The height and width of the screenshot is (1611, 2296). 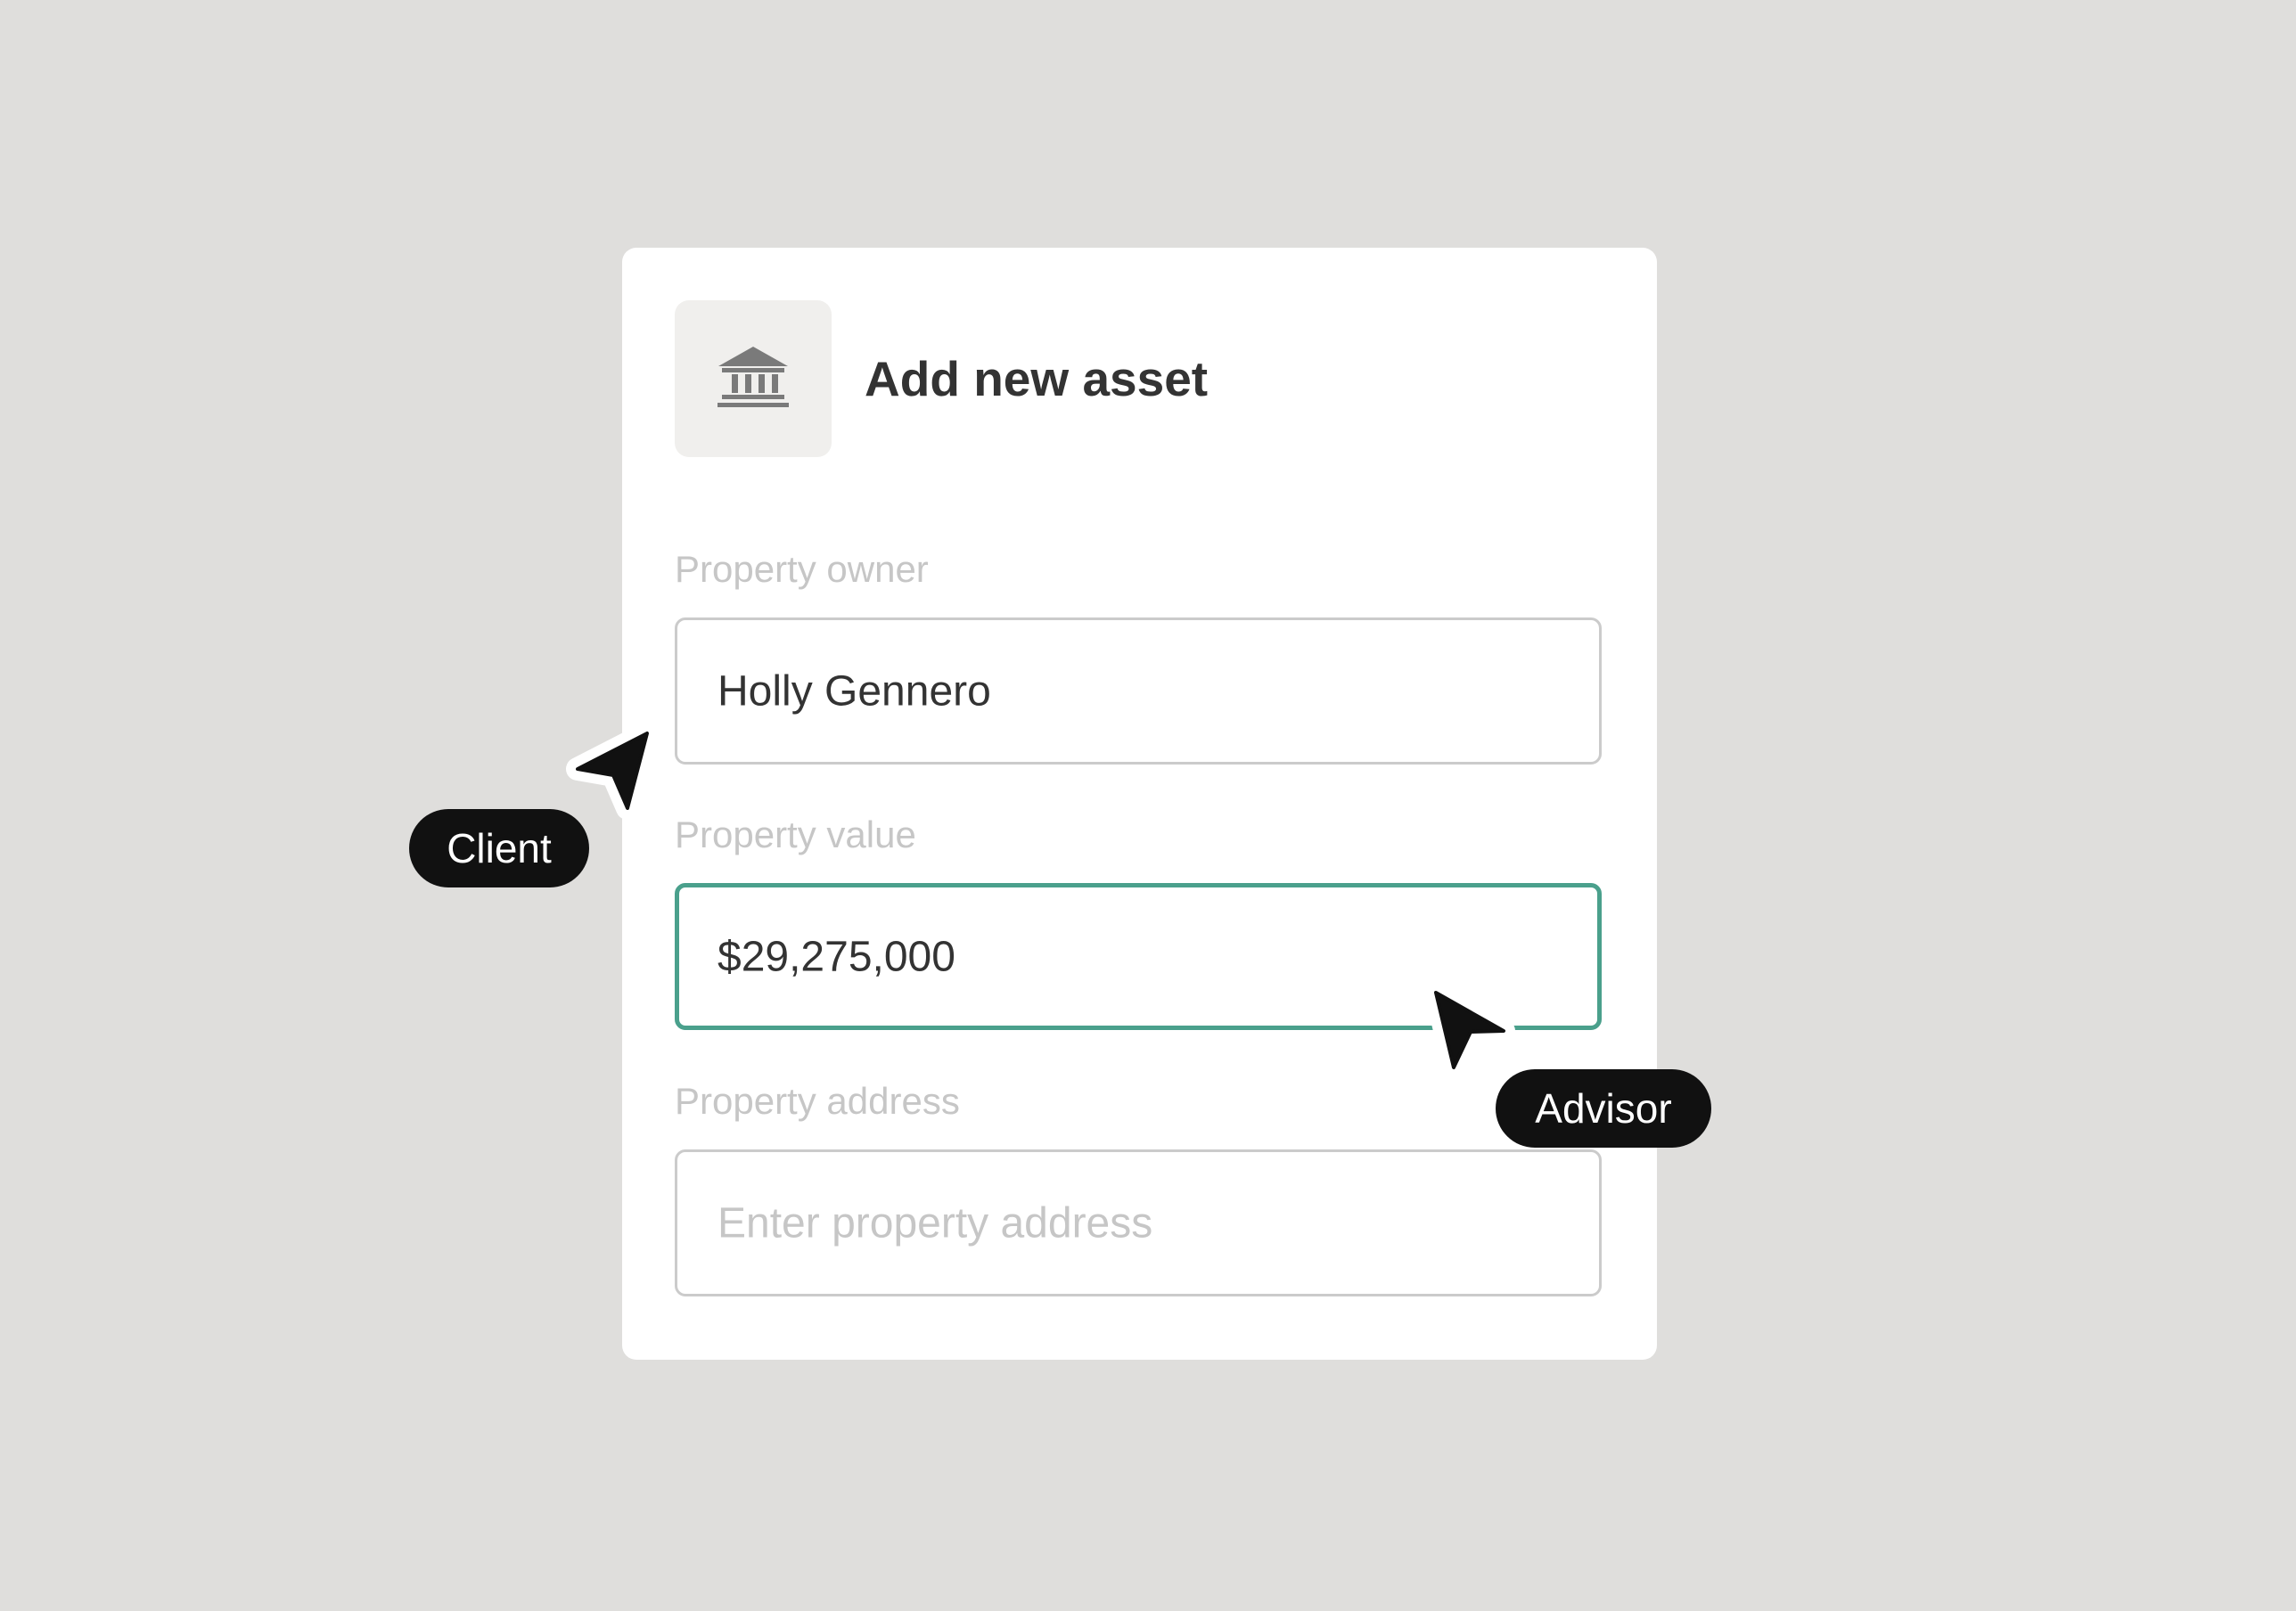 I want to click on property-owner-input: Holly Gennero, so click(x=1138, y=691).